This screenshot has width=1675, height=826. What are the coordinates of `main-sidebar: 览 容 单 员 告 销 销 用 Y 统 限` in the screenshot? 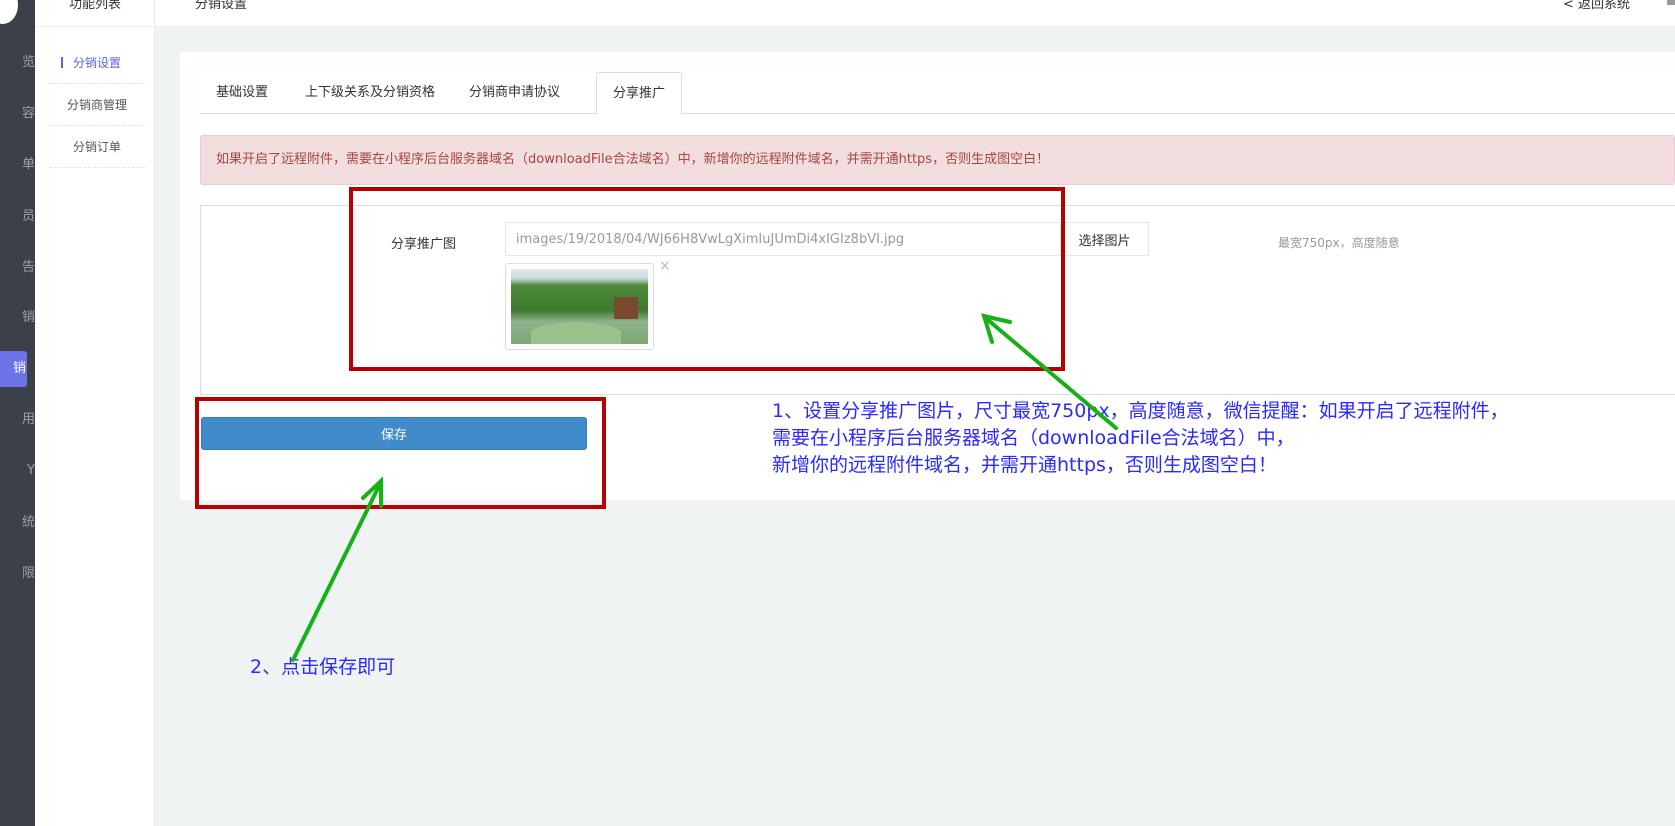 It's located at (17, 413).